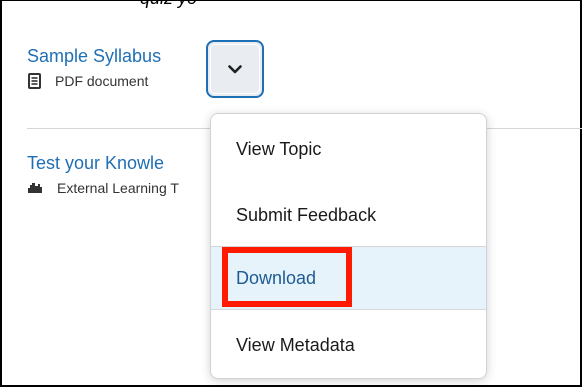  What do you see at coordinates (35, 188) in the screenshot?
I see `puzzle-icon` at bounding box center [35, 188].